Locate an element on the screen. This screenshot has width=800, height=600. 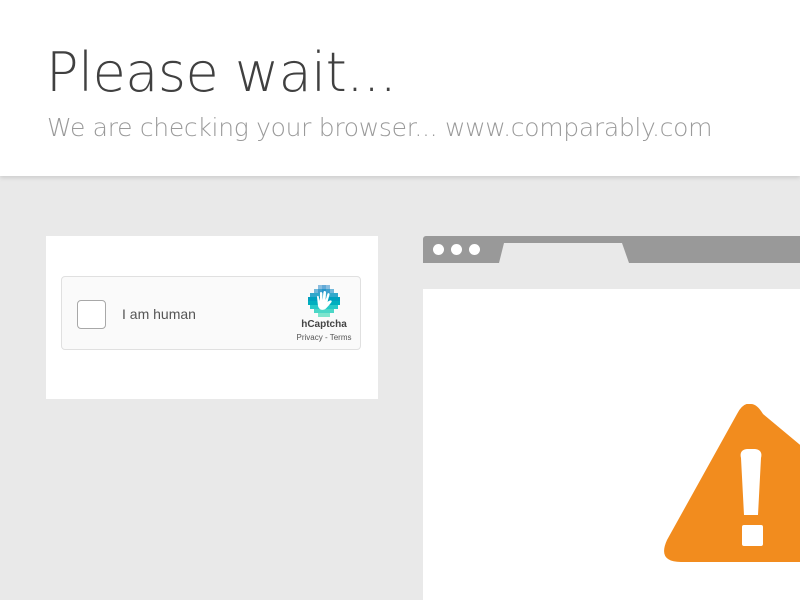
hcaptcha-links: Privacy - Terms is located at coordinates (324, 337).